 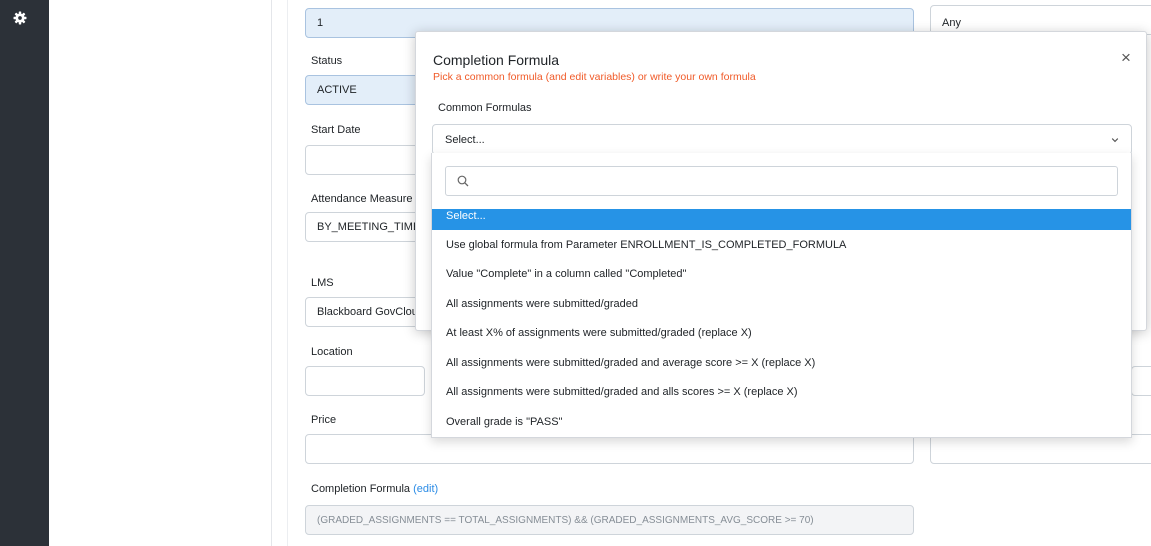 I want to click on sidebar, so click(x=24, y=273).